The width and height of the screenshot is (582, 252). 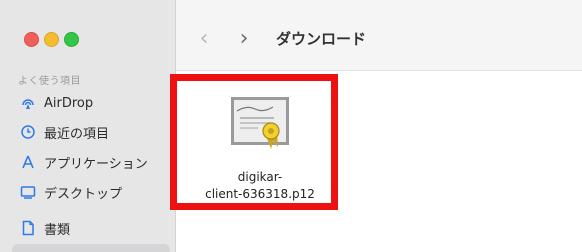 I want to click on sidebar-item-airdrop: AirDrop, so click(x=91, y=103).